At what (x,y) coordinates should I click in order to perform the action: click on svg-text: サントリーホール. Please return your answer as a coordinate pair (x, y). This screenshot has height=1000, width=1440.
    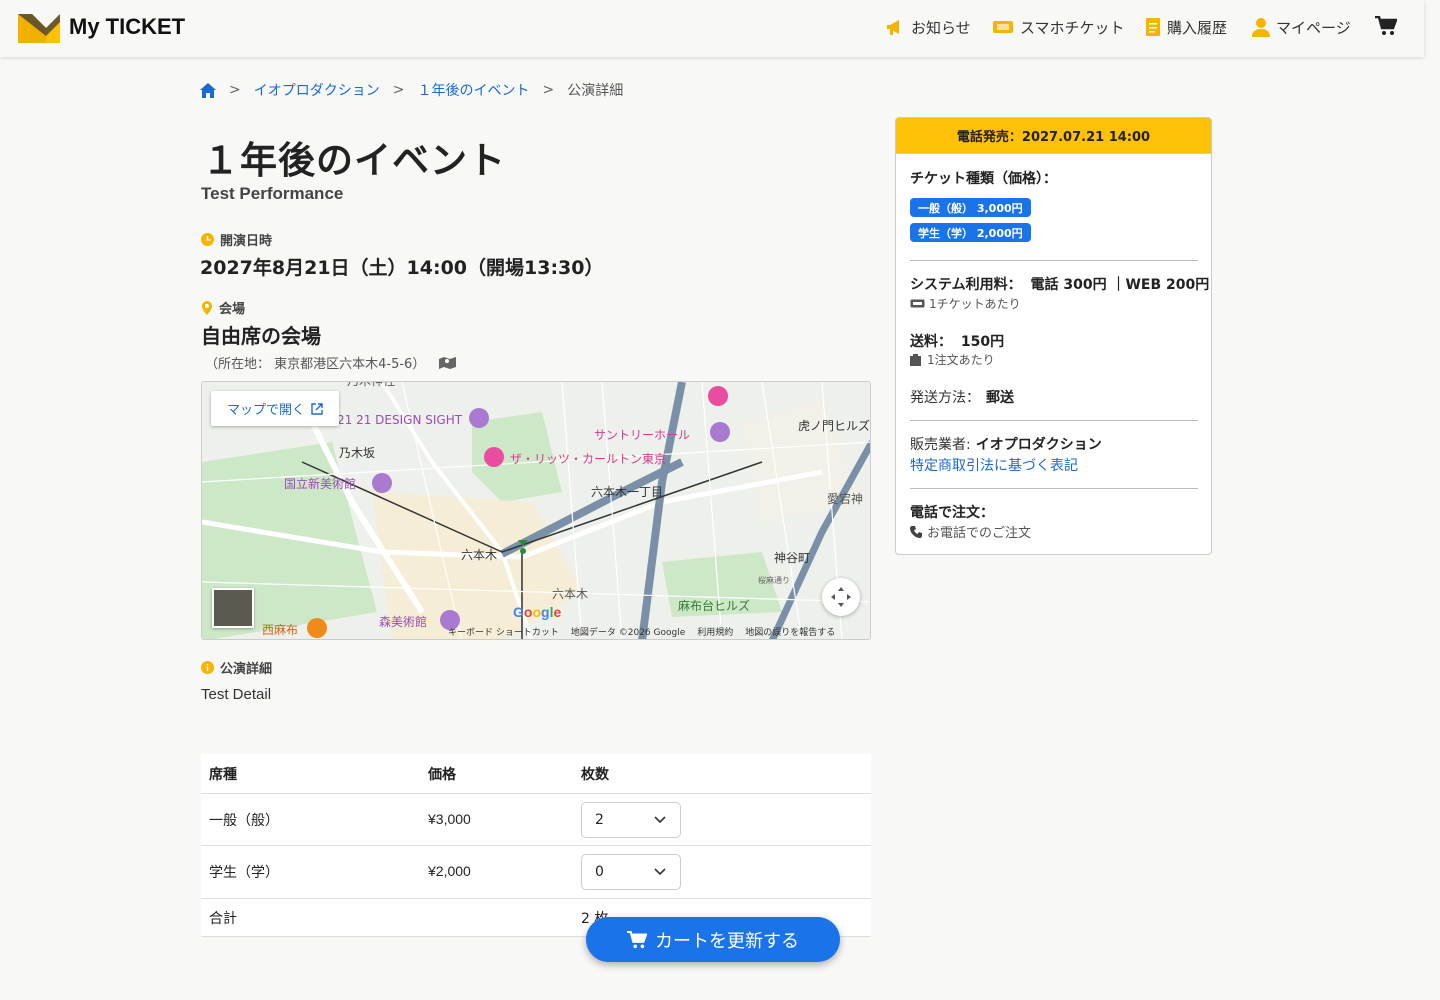
    Looking at the image, I should click on (642, 435).